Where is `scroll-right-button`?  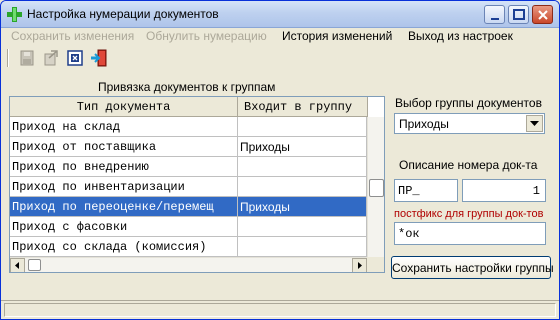
scroll-right-button is located at coordinates (359, 265).